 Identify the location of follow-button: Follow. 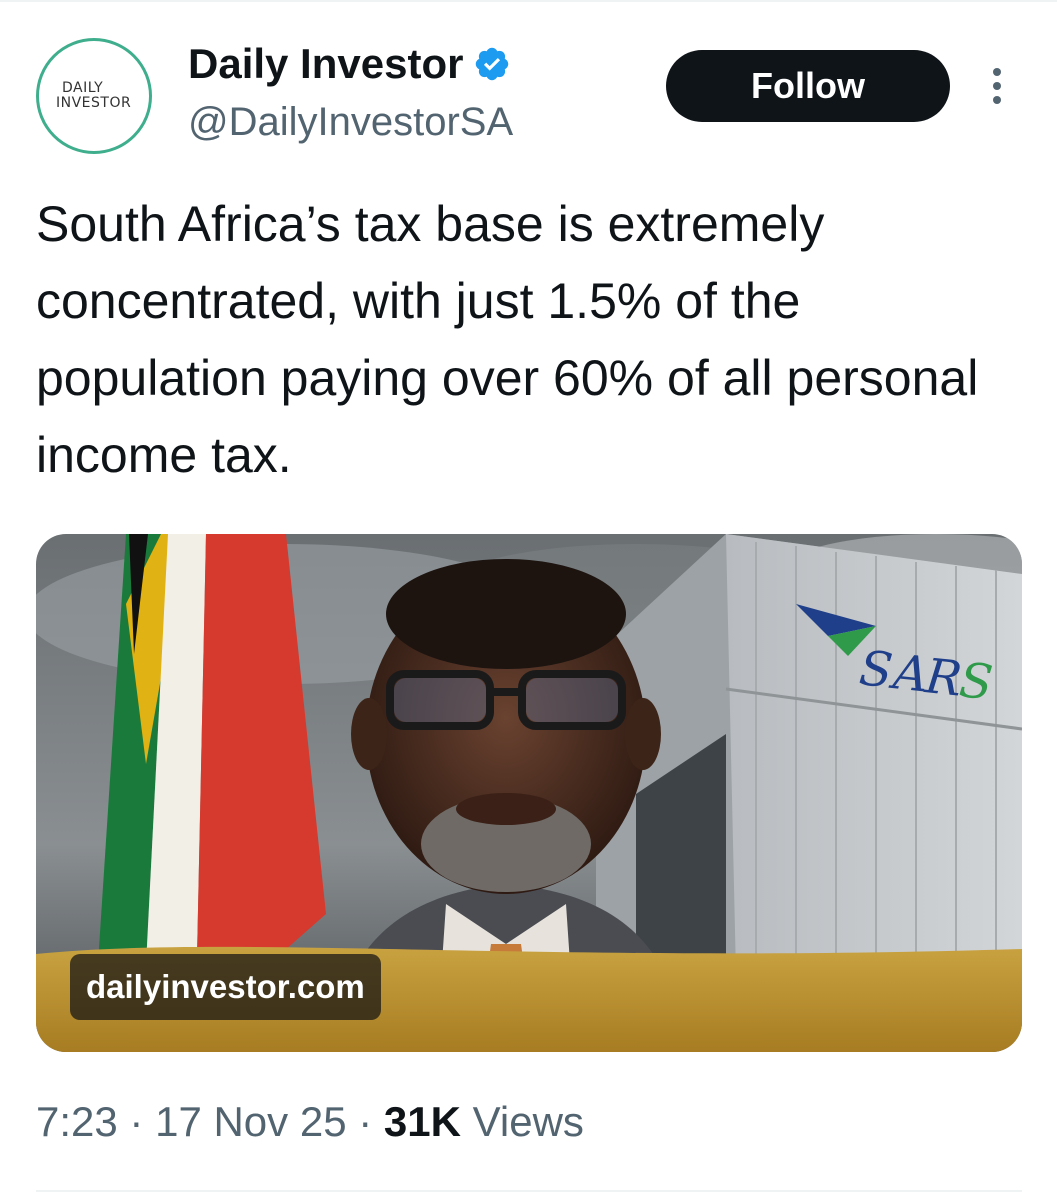
(808, 86).